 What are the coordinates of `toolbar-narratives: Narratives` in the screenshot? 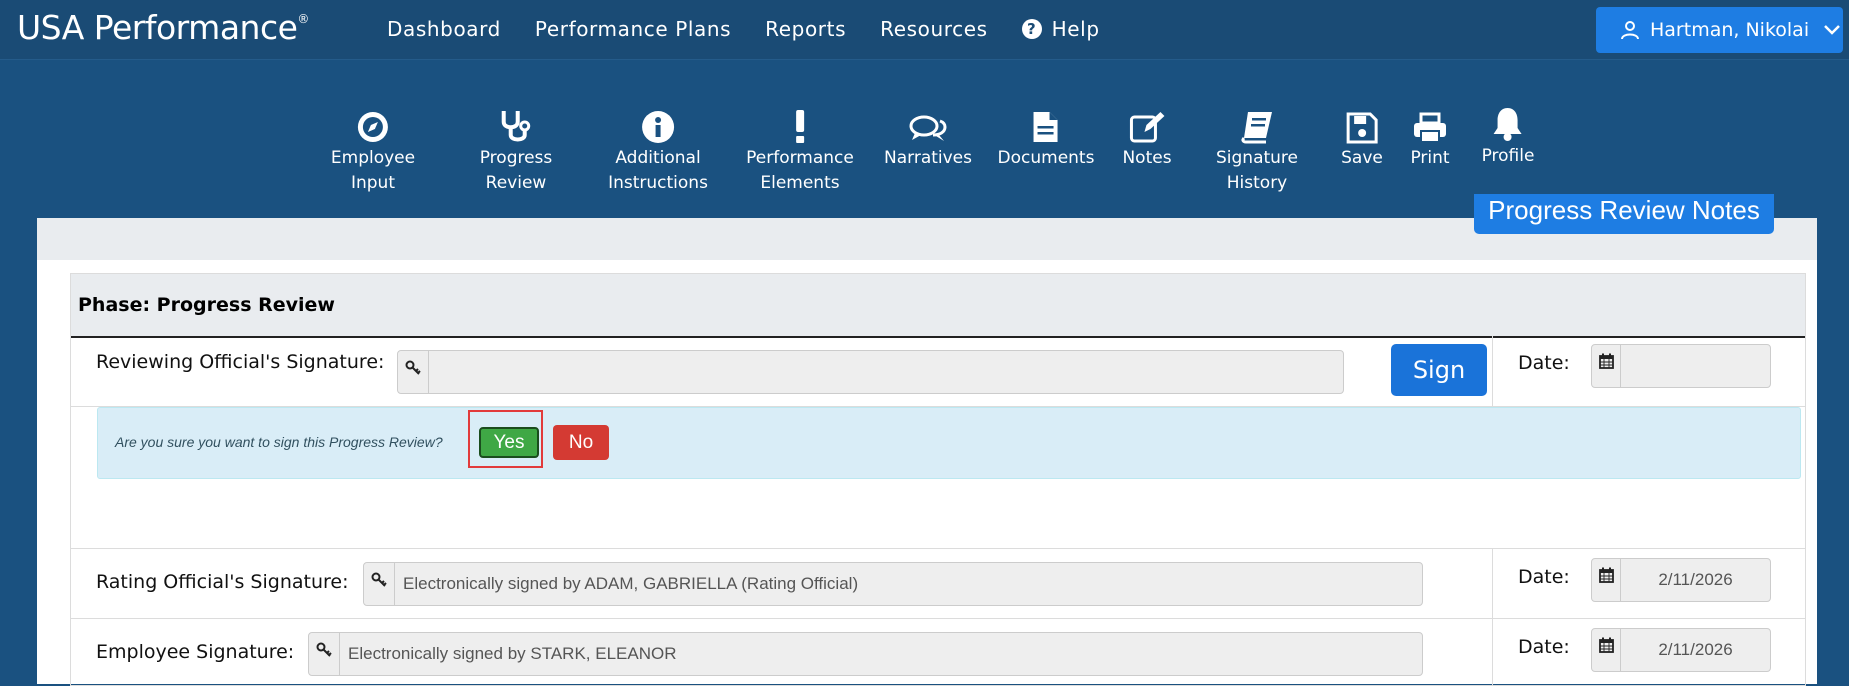 It's located at (928, 138).